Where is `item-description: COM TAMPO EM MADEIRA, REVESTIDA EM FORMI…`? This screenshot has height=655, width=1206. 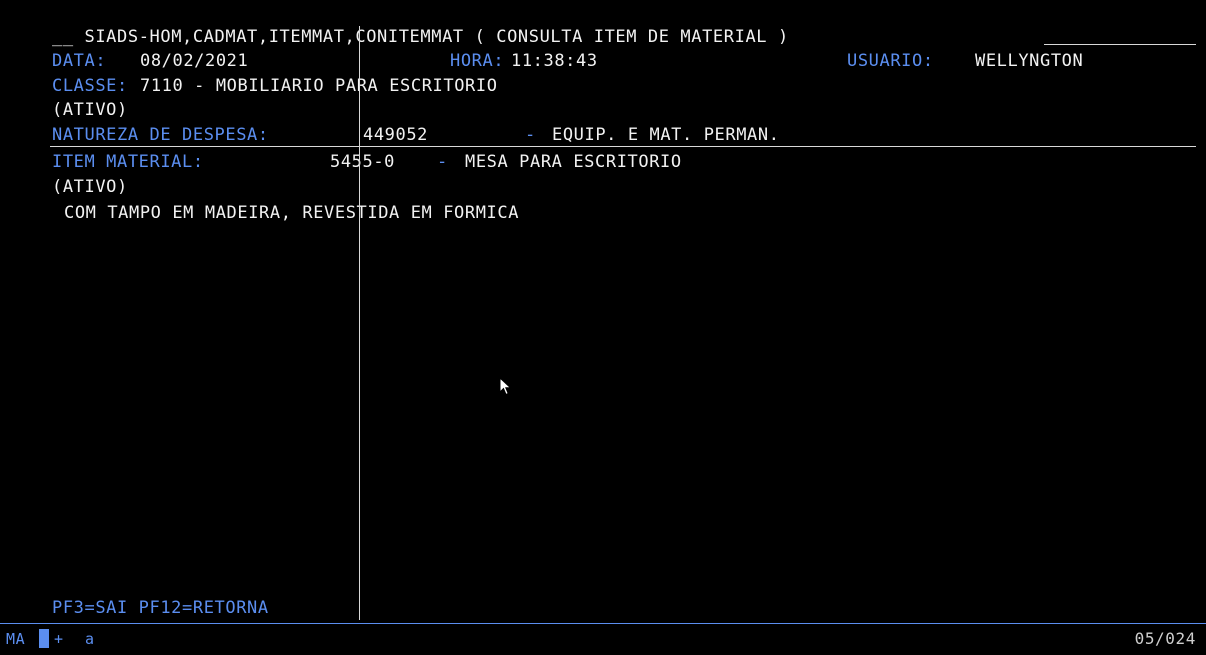 item-description: COM TAMPO EM MADEIRA, REVESTIDA EM FORMI… is located at coordinates (292, 213).